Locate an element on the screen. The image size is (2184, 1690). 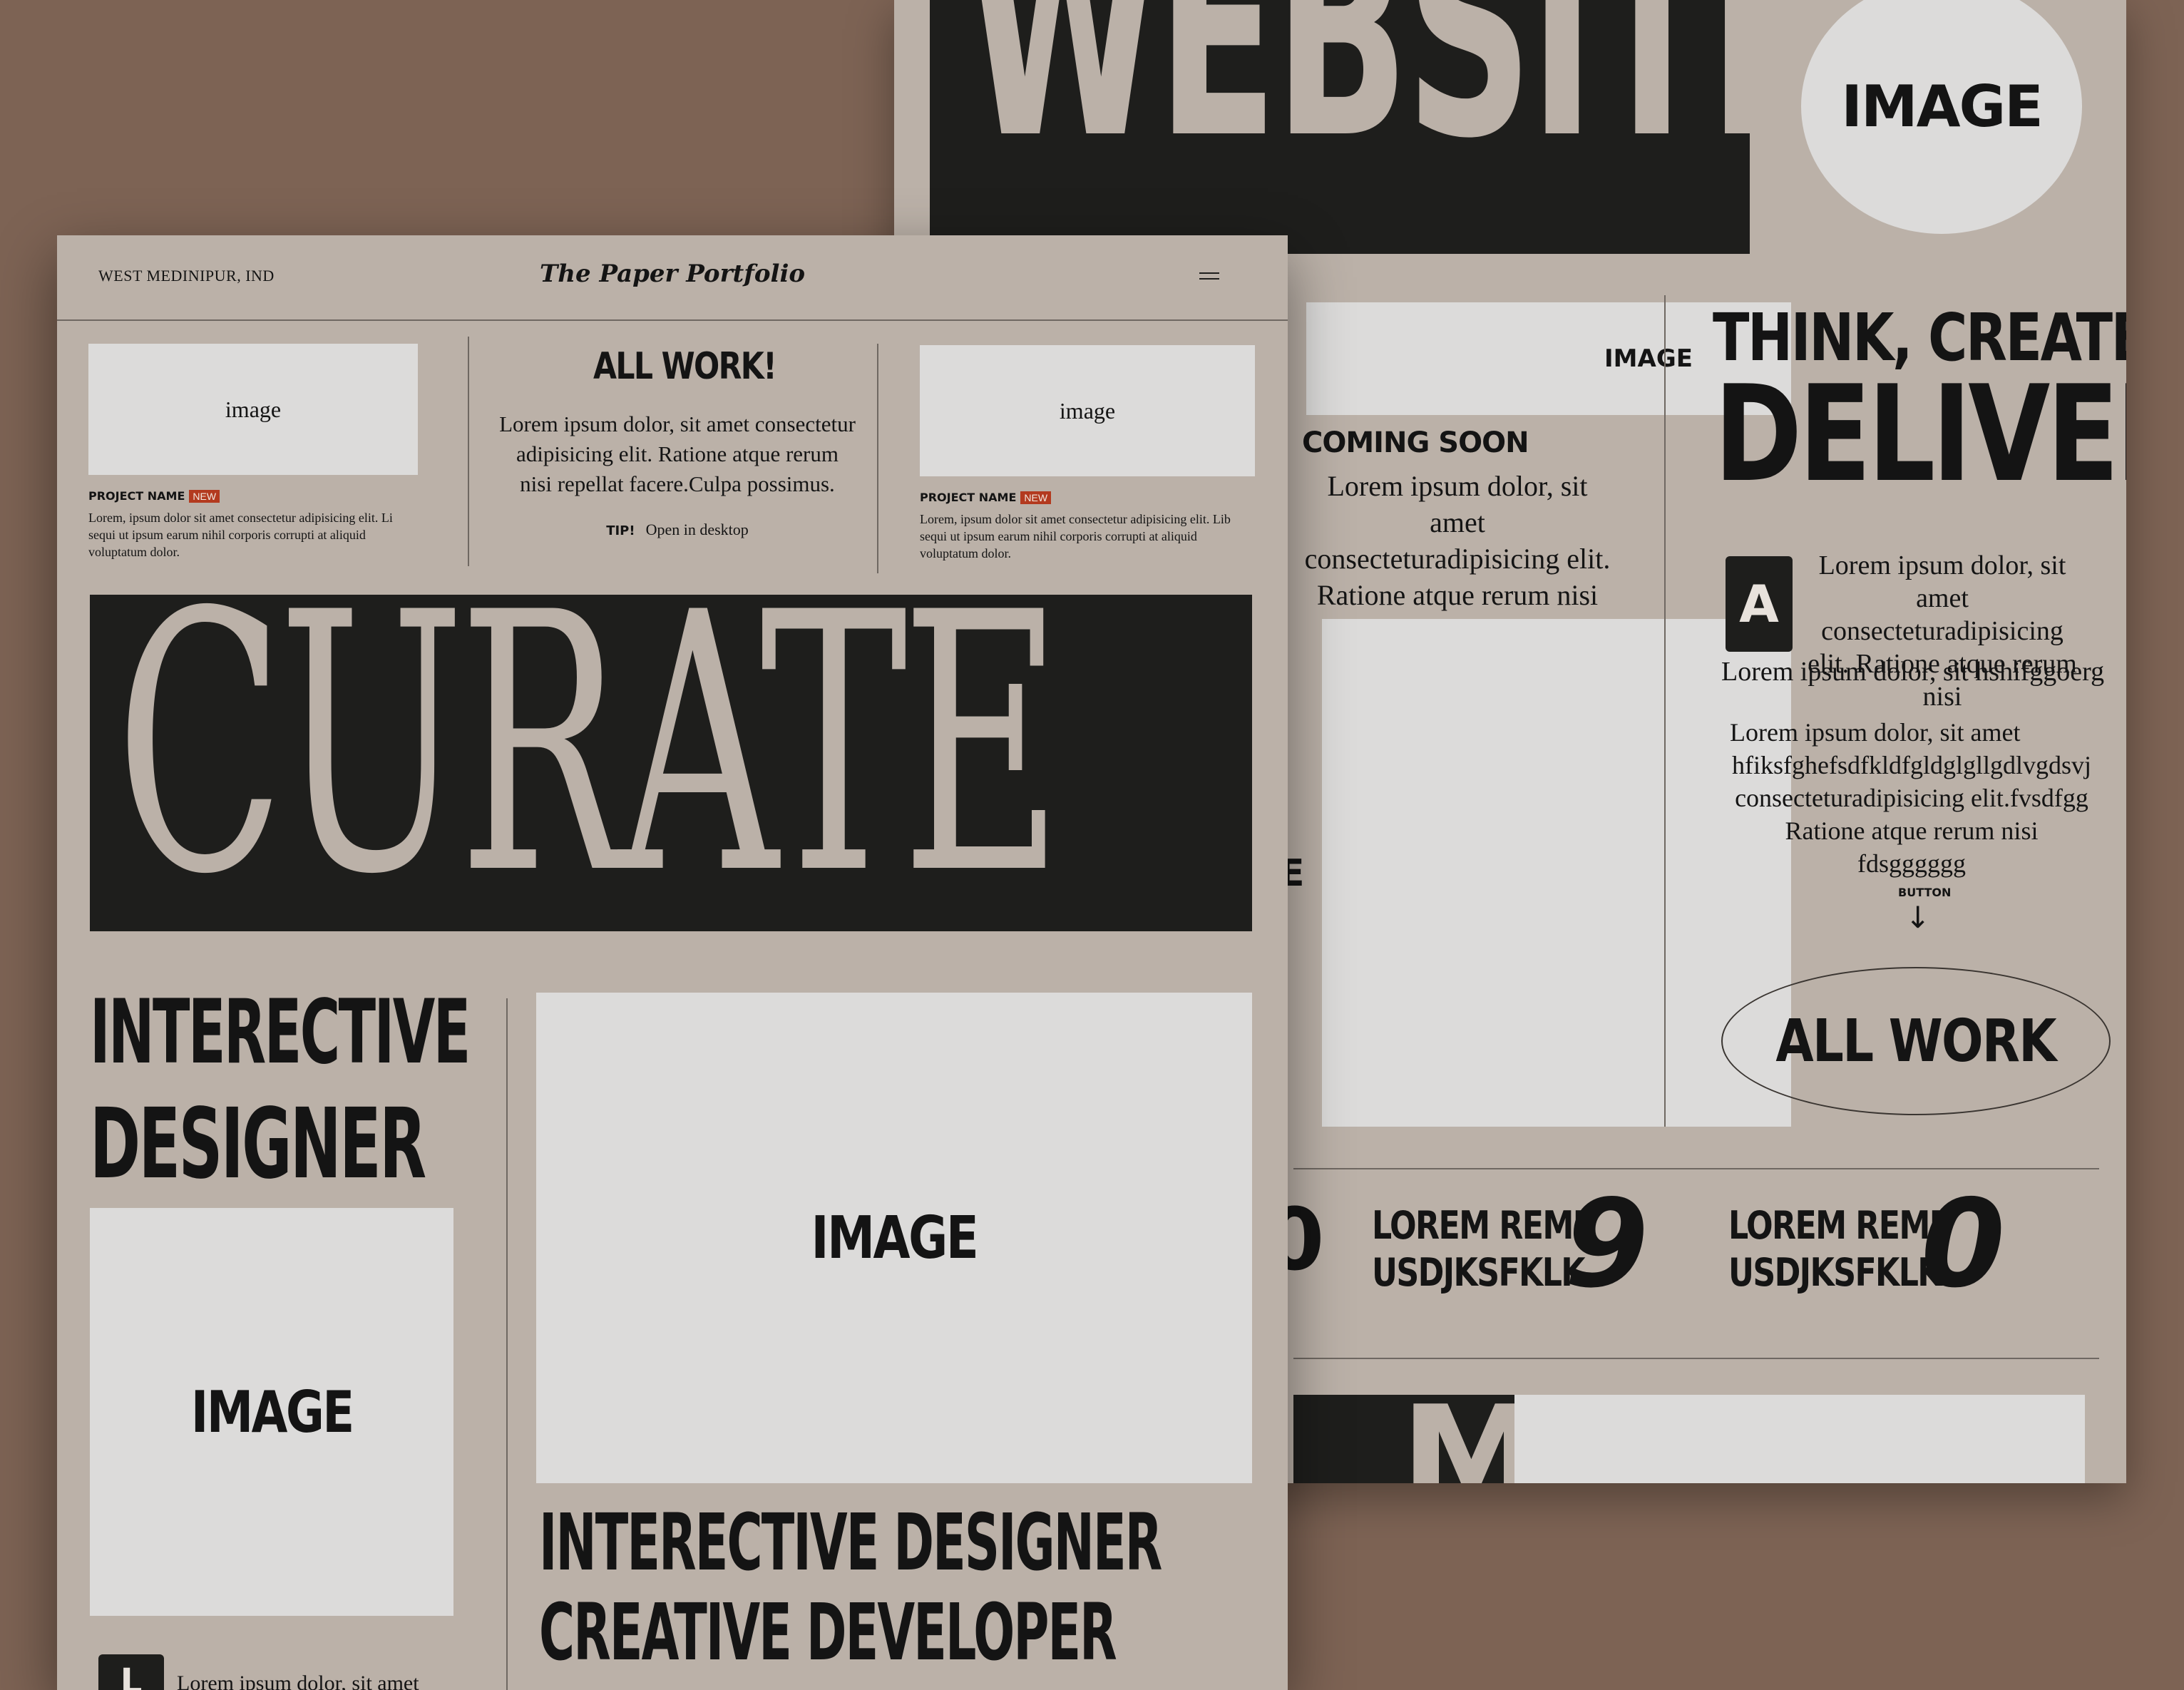
bottom-image-placeholder is located at coordinates (1799, 1439).